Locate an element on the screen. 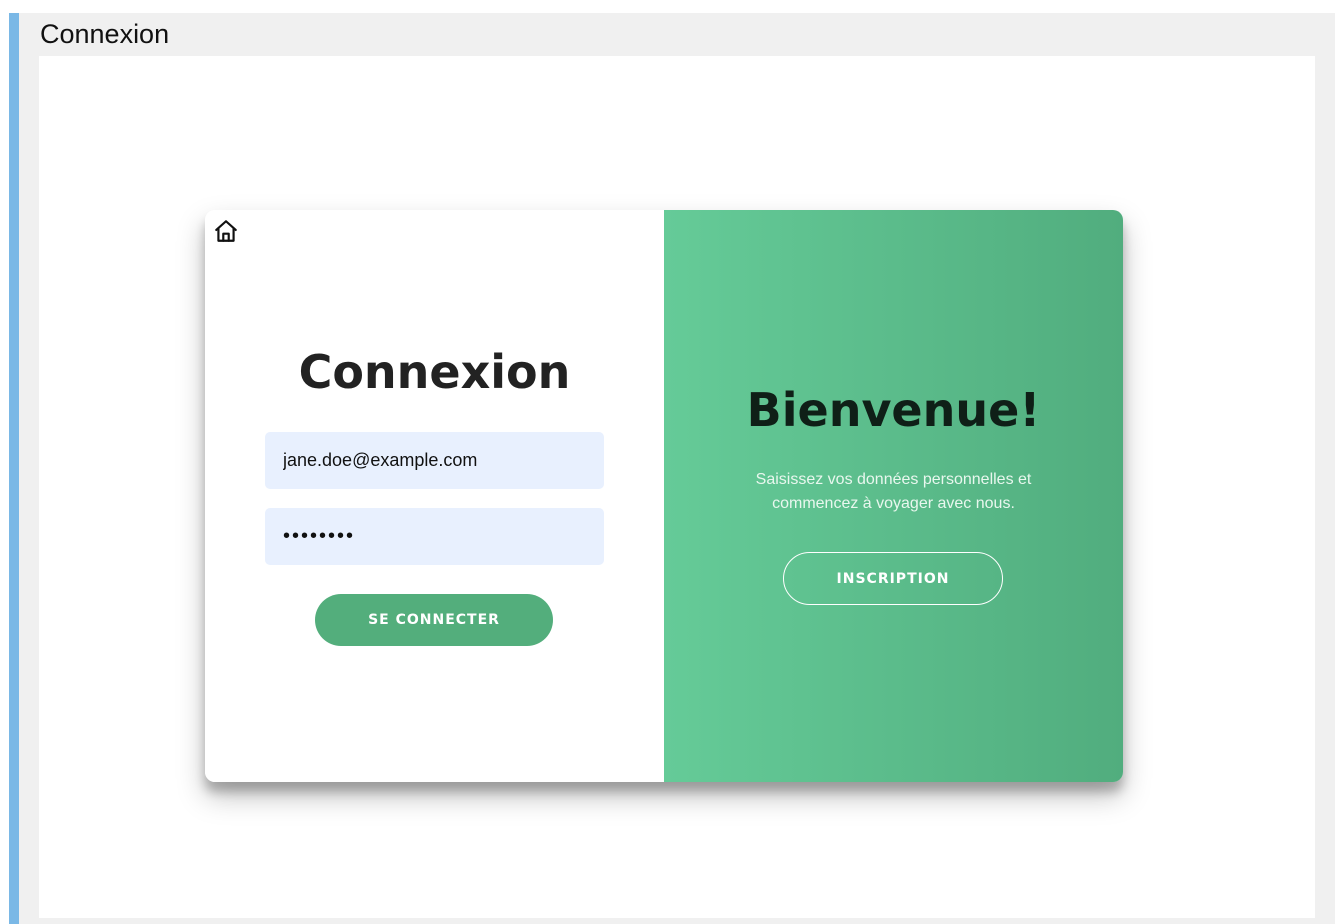  email-field is located at coordinates (434, 460).